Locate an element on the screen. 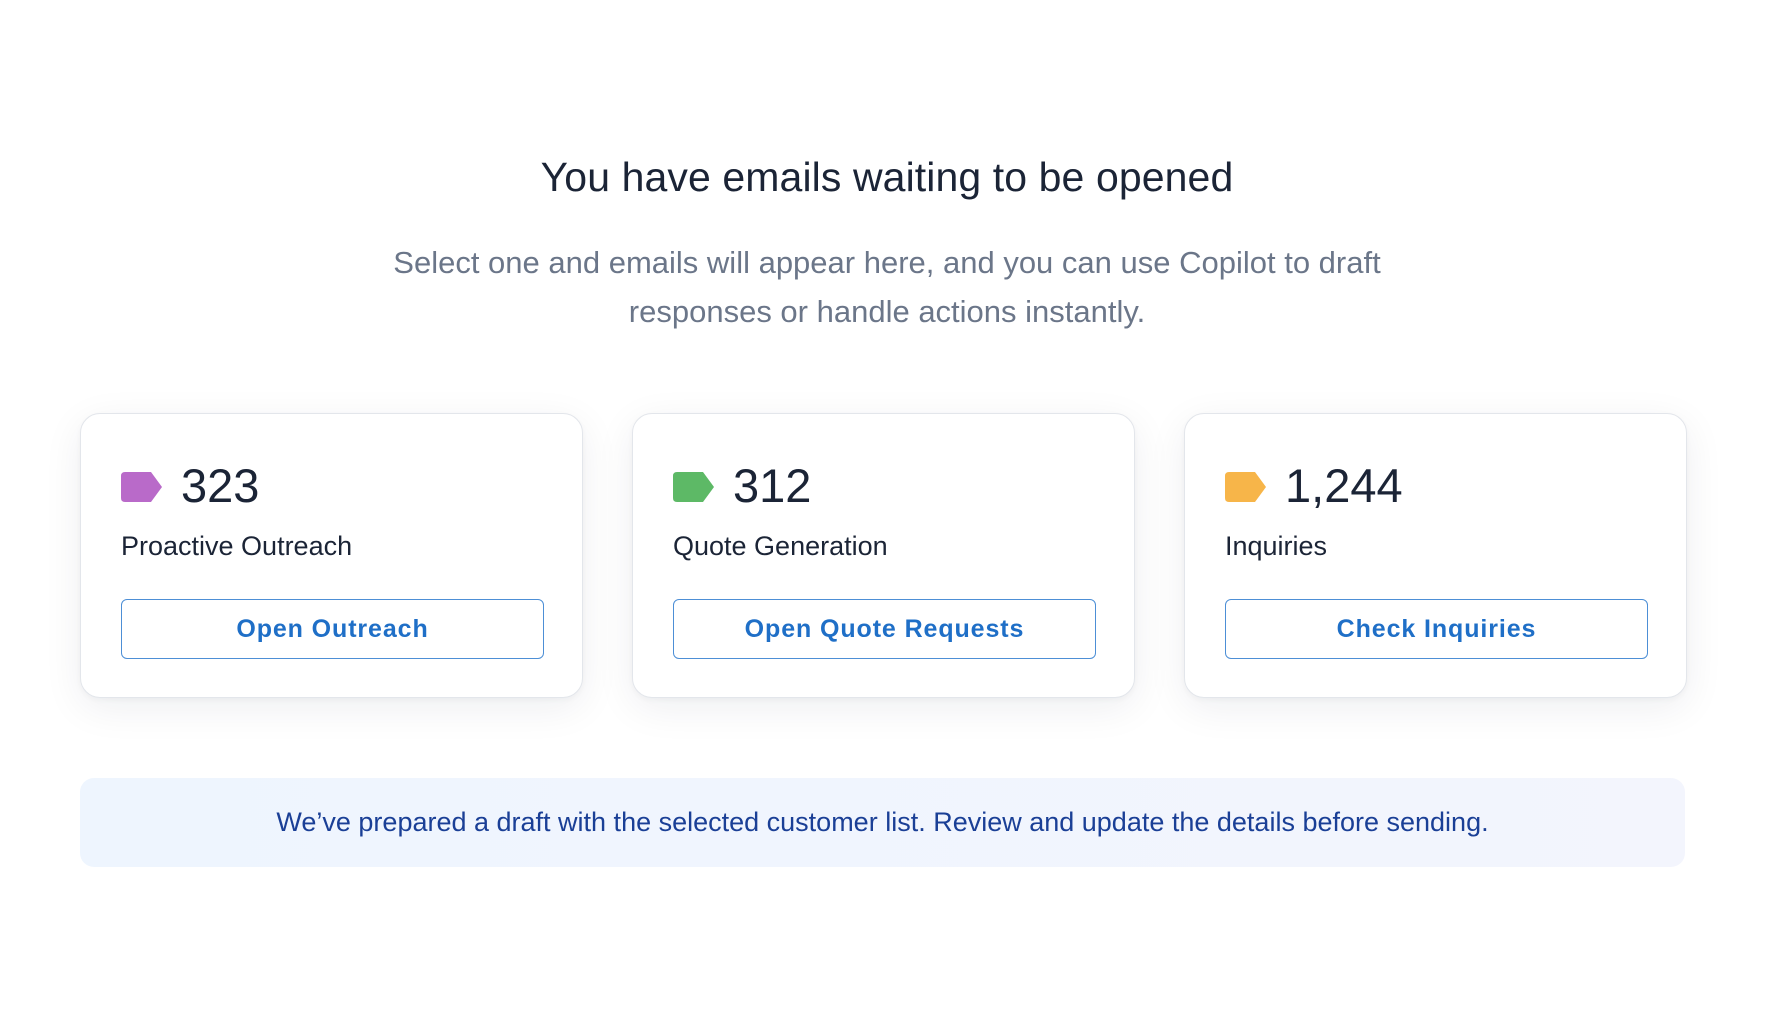 The image size is (1774, 1010). card-label: Proactive Outreach is located at coordinates (237, 546).